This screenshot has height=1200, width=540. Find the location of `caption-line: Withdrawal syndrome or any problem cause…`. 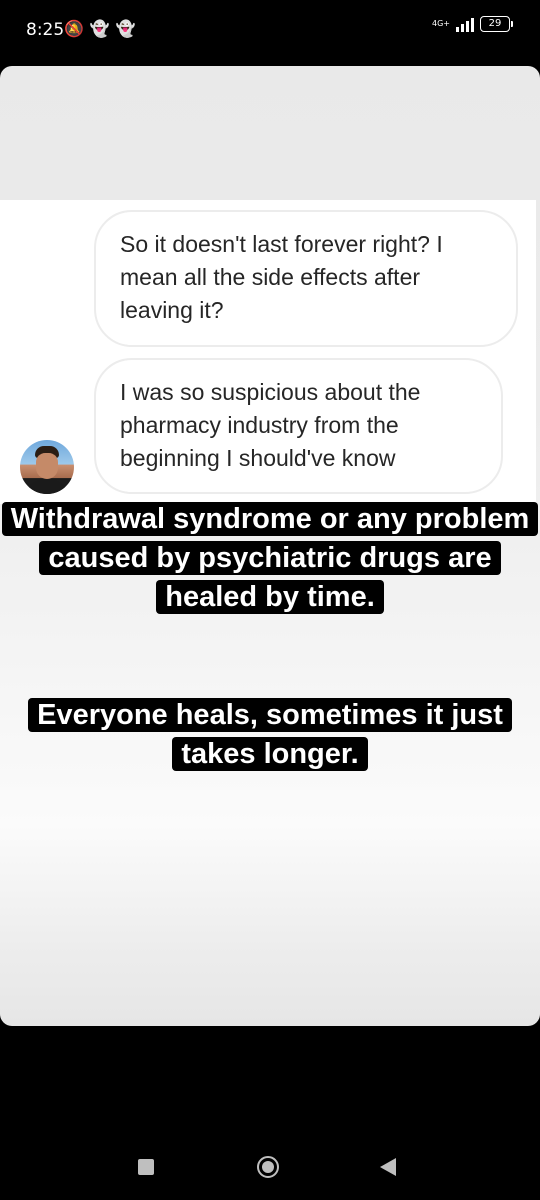

caption-line: Withdrawal syndrome or any problem cause… is located at coordinates (270, 558).